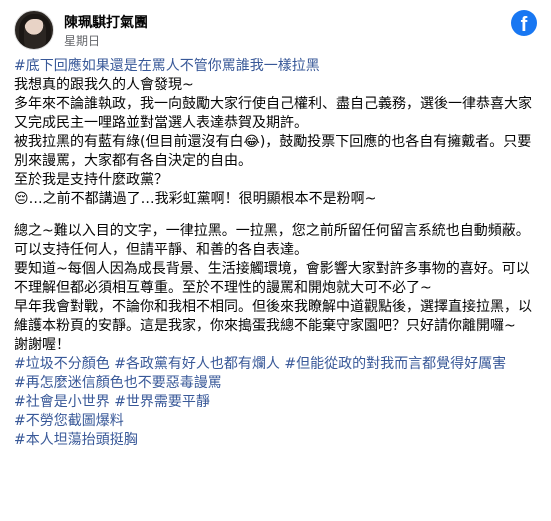 This screenshot has height=521, width=551. I want to click on hashtag-link: #各政黨有好人也都有爛人, so click(197, 364).